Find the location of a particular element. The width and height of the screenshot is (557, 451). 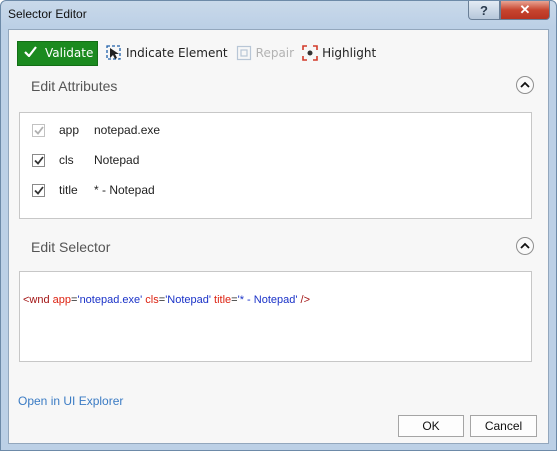

attribute-name: cls is located at coordinates (66, 160).